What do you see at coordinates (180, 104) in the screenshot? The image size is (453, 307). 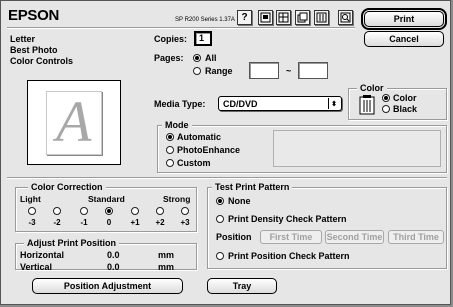 I see `media-type-label: Media Type:` at bounding box center [180, 104].